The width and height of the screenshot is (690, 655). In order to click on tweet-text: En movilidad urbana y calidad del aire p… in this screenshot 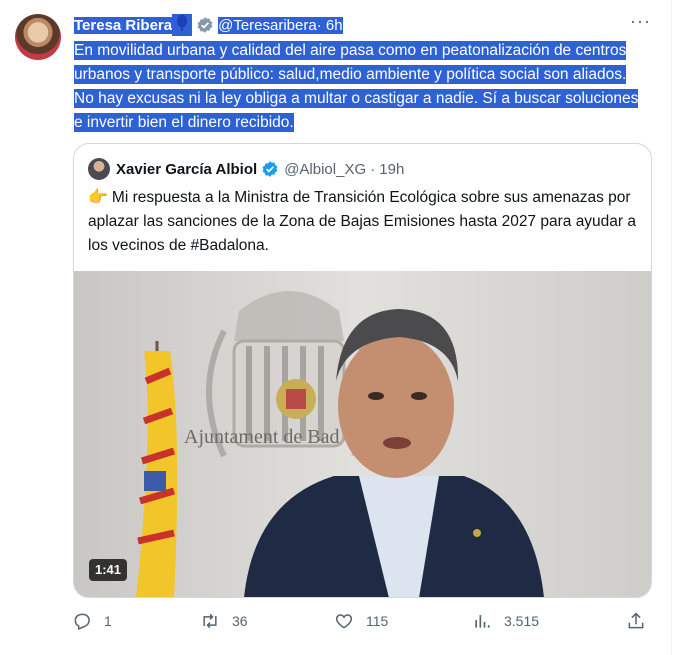, I will do `click(356, 87)`.